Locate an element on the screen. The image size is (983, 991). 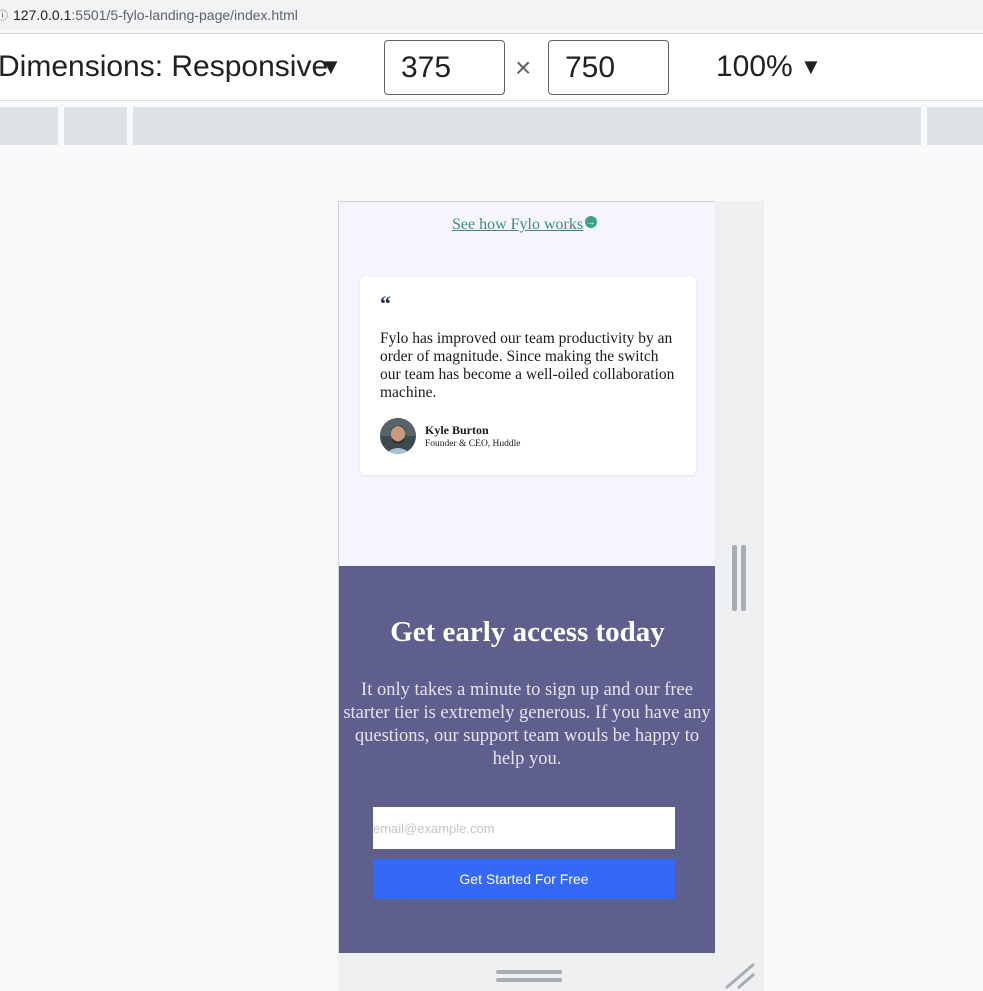
url-host: 127.0.0.1 is located at coordinates (42, 15).